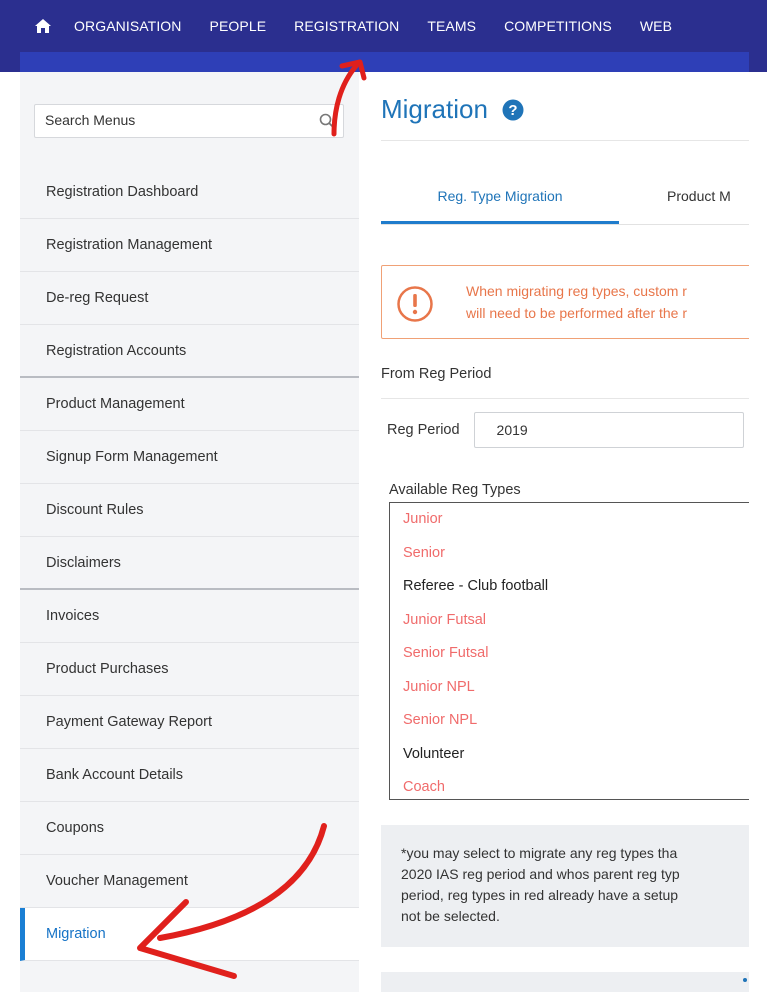 The image size is (767, 1002). What do you see at coordinates (189, 616) in the screenshot?
I see `sidebar-item-invoices: Invoices` at bounding box center [189, 616].